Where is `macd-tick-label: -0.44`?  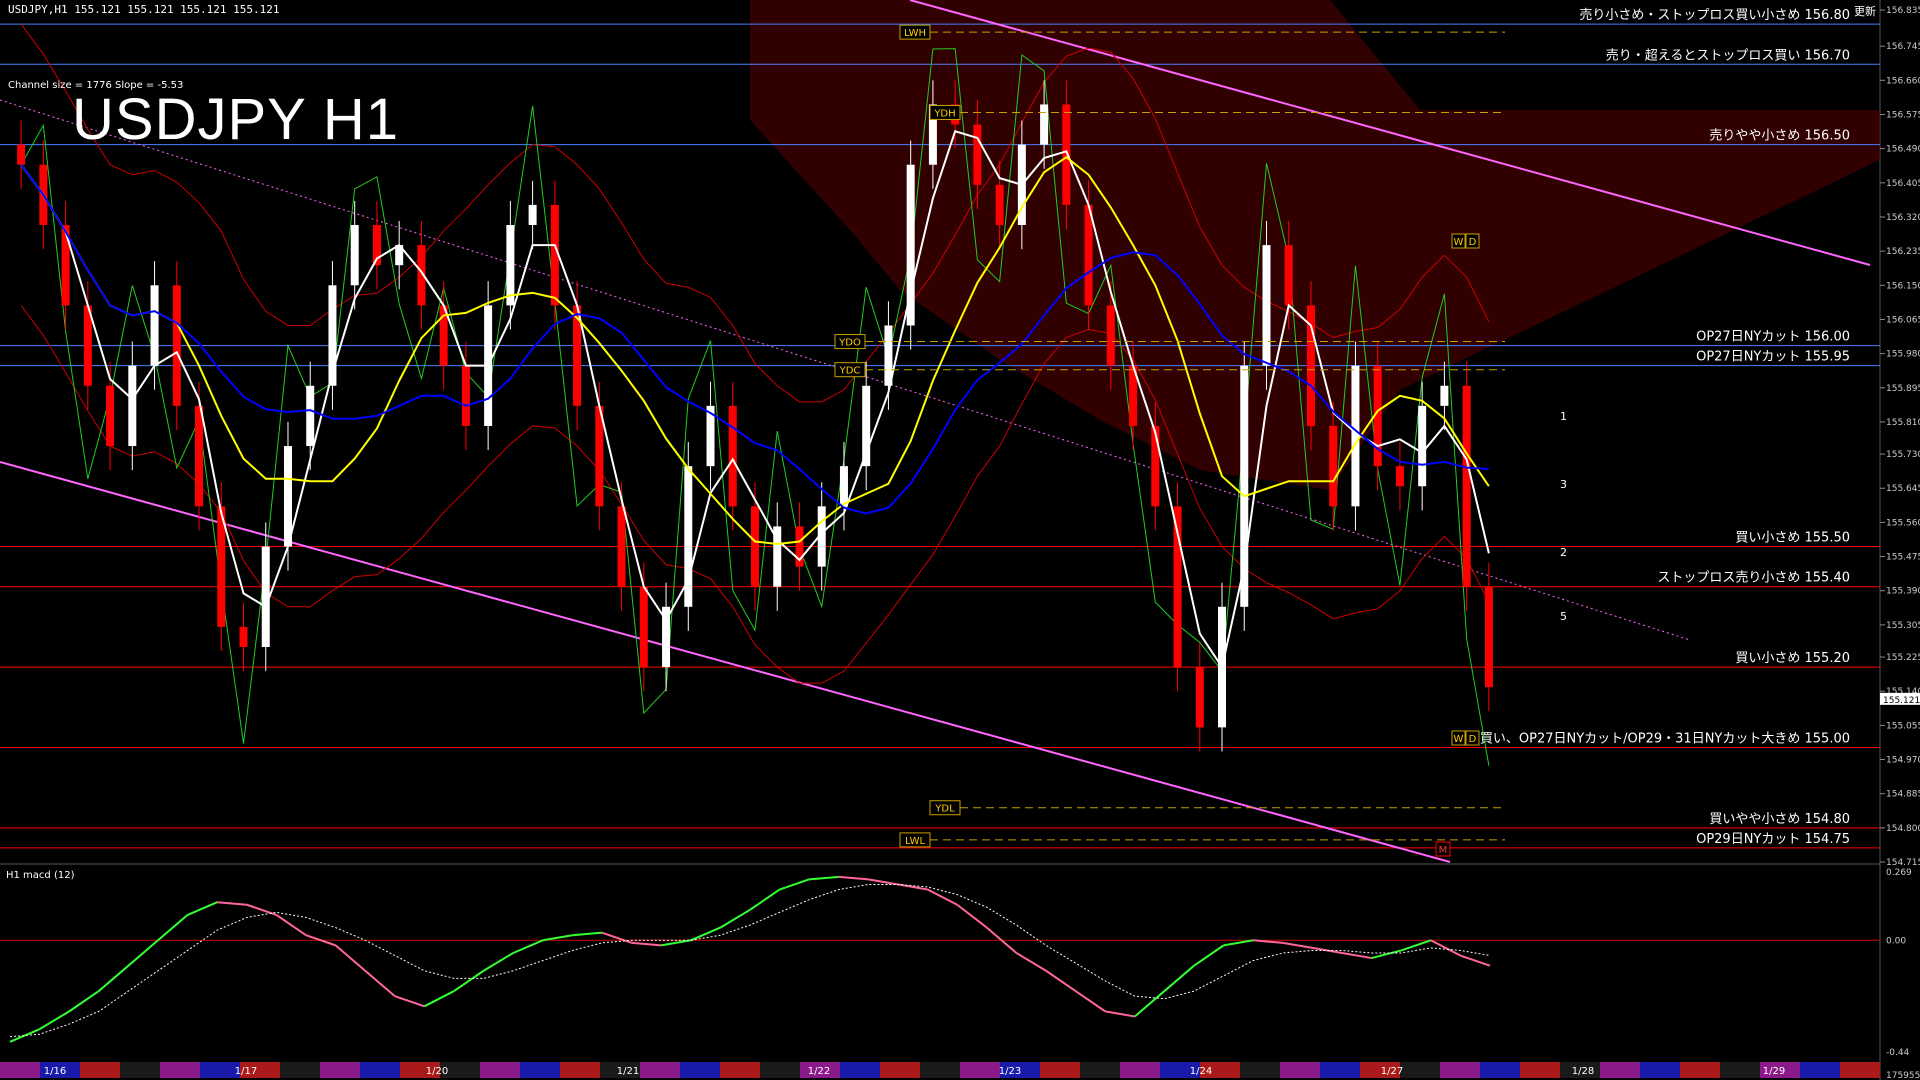 macd-tick-label: -0.44 is located at coordinates (1898, 1053).